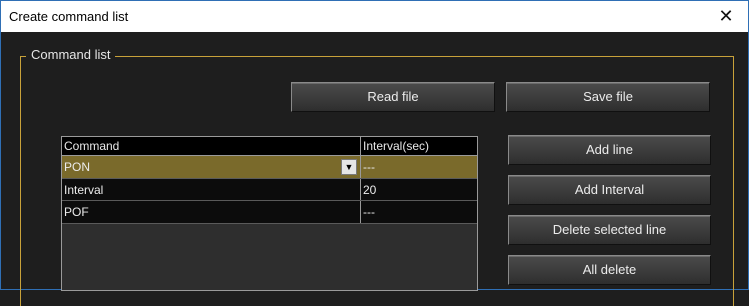 The width and height of the screenshot is (749, 306). What do you see at coordinates (349, 167) in the screenshot?
I see `chevron-down-icon: ▼` at bounding box center [349, 167].